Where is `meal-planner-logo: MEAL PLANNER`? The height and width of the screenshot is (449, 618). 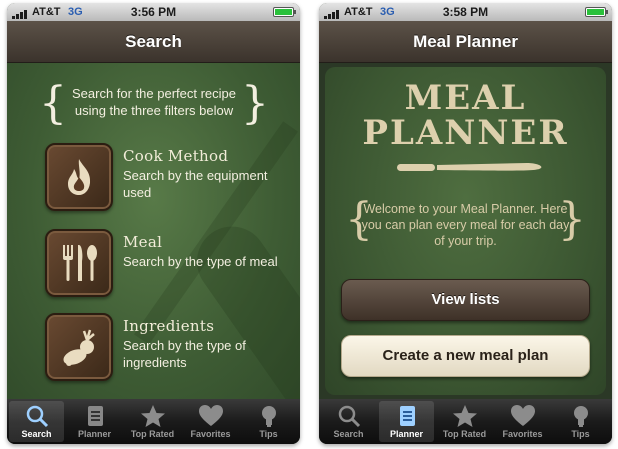 meal-planner-logo: MEAL PLANNER is located at coordinates (465, 116).